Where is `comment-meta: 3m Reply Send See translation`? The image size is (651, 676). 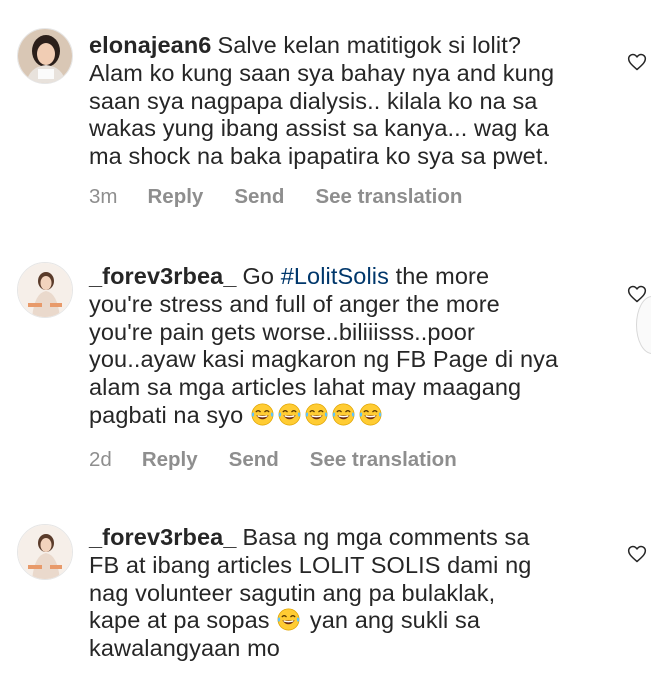
comment-meta: 3m Reply Send See translation is located at coordinates (275, 197).